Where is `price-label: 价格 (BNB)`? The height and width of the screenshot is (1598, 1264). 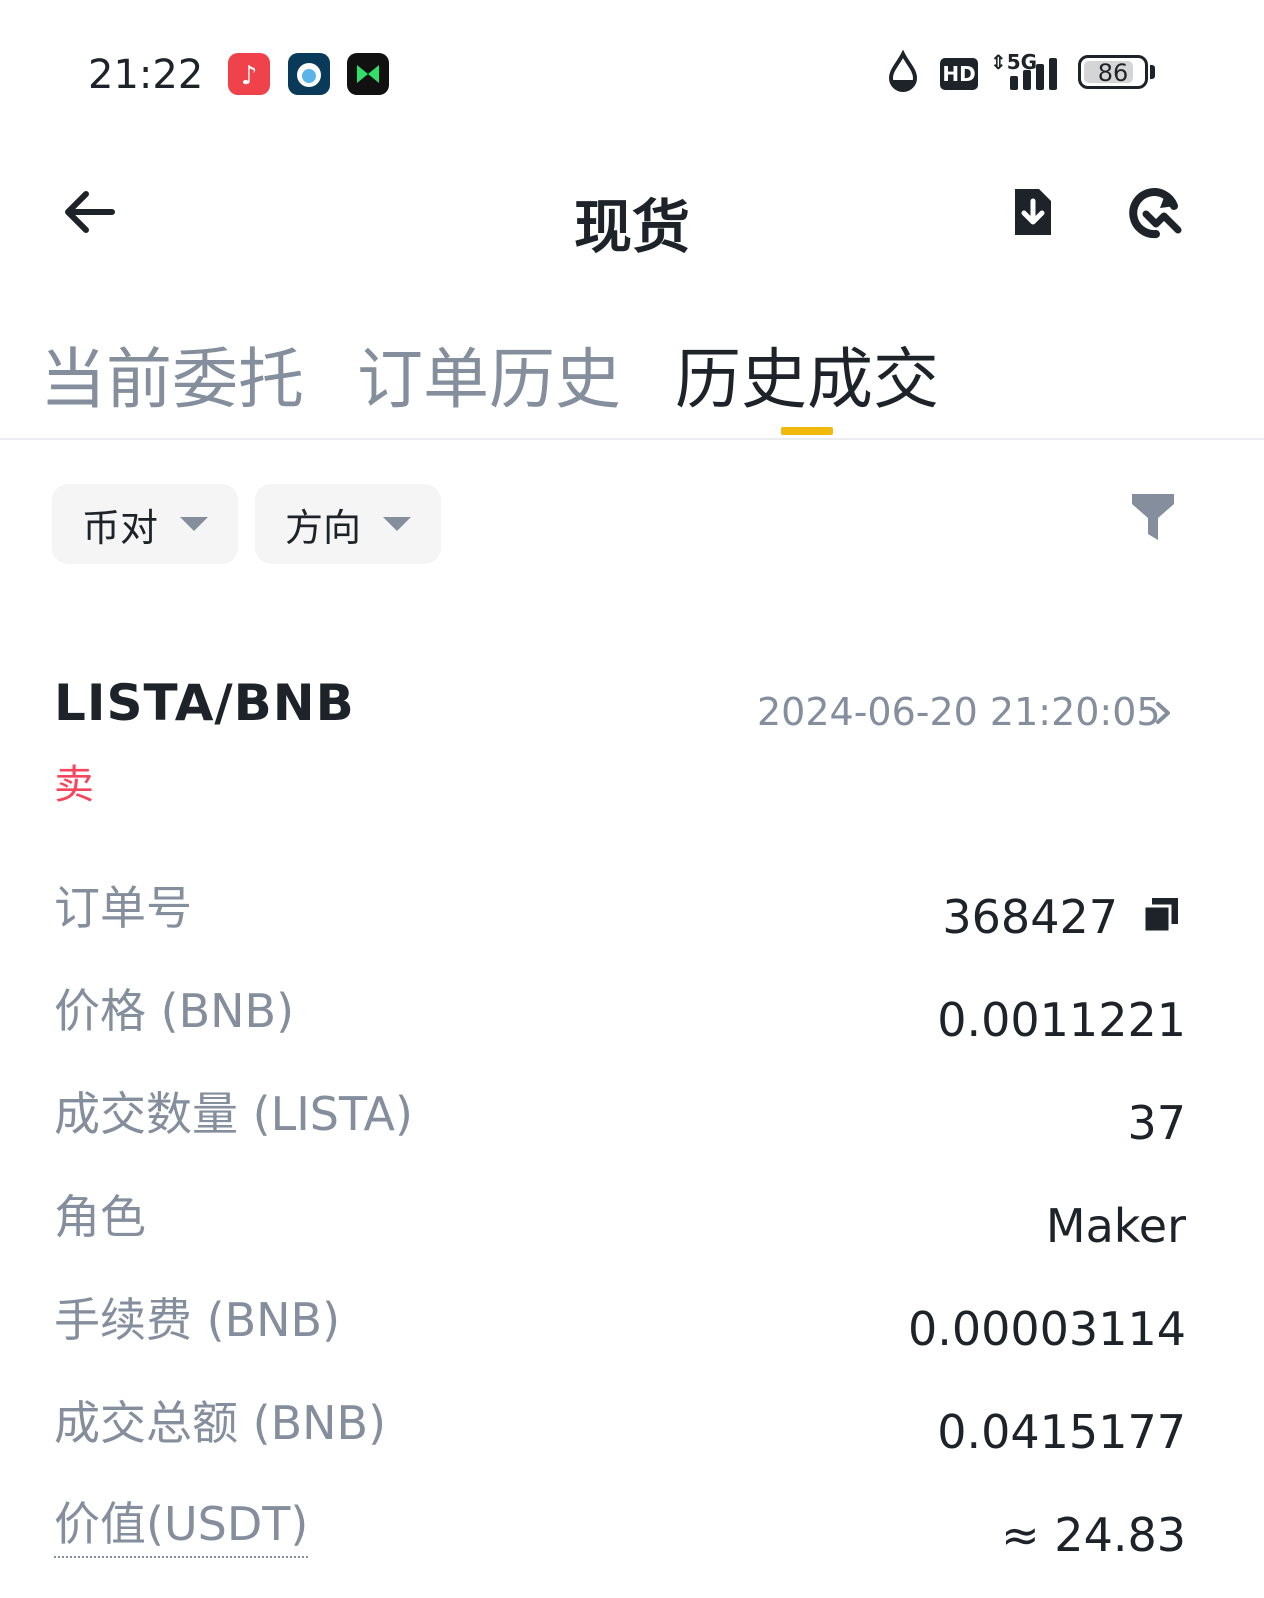 price-label: 价格 (BNB) is located at coordinates (174, 1011).